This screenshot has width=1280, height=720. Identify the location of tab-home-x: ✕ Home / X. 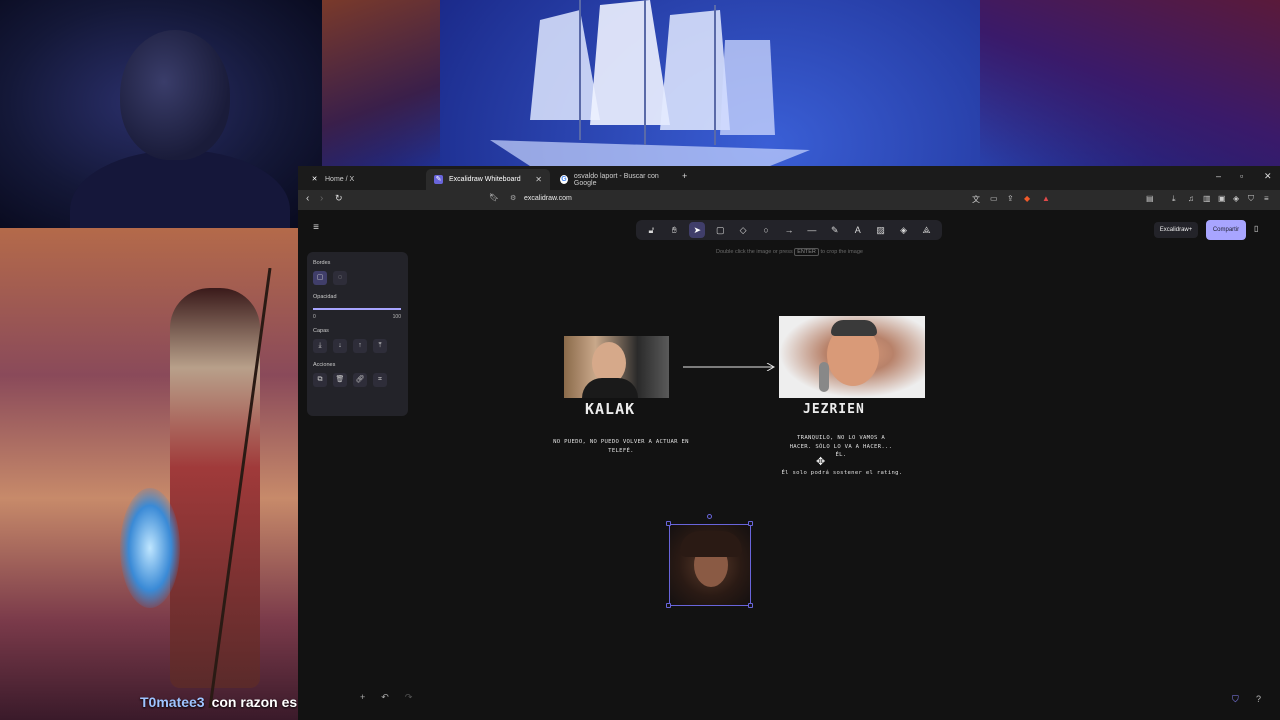
(363, 179).